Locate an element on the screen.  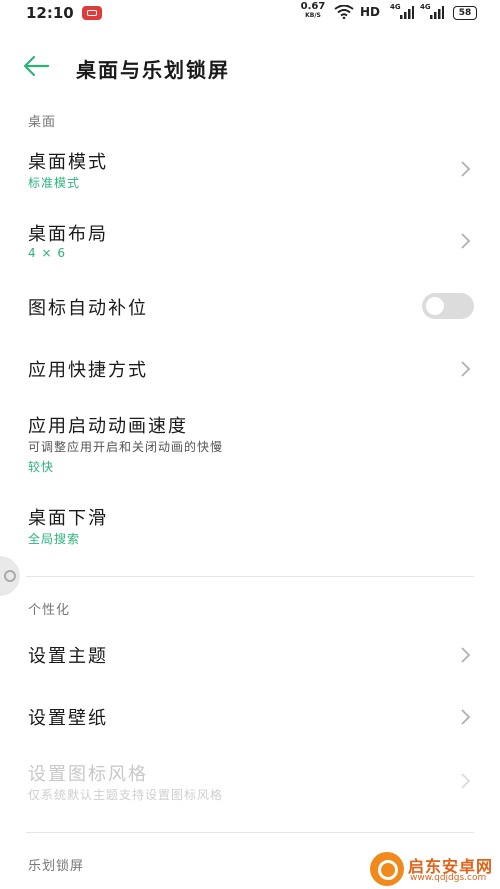
signal-sim1: 4G is located at coordinates (402, 13).